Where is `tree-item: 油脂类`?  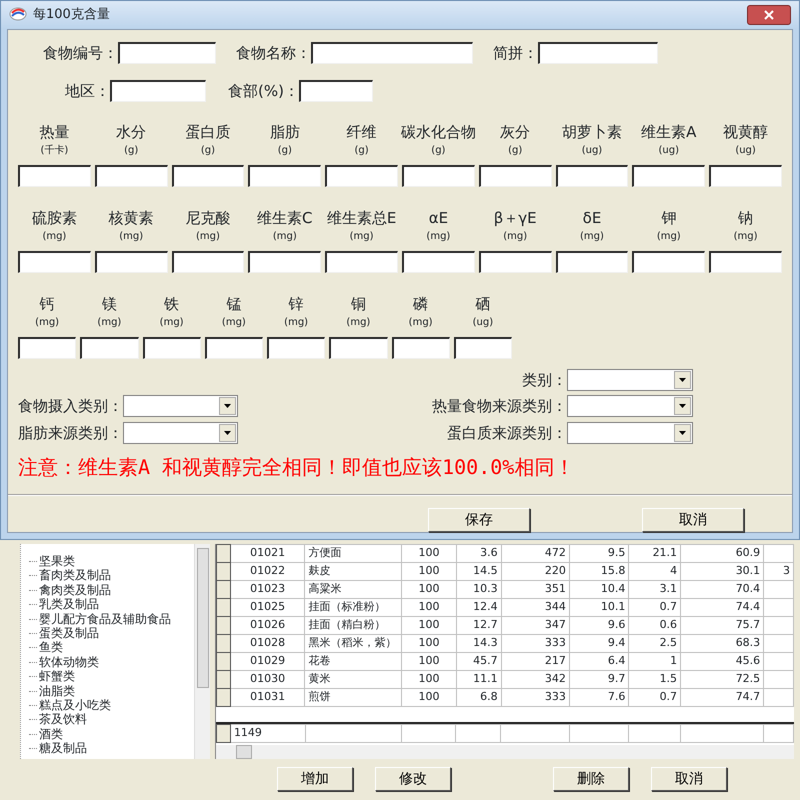 tree-item: 油脂类 is located at coordinates (57, 691).